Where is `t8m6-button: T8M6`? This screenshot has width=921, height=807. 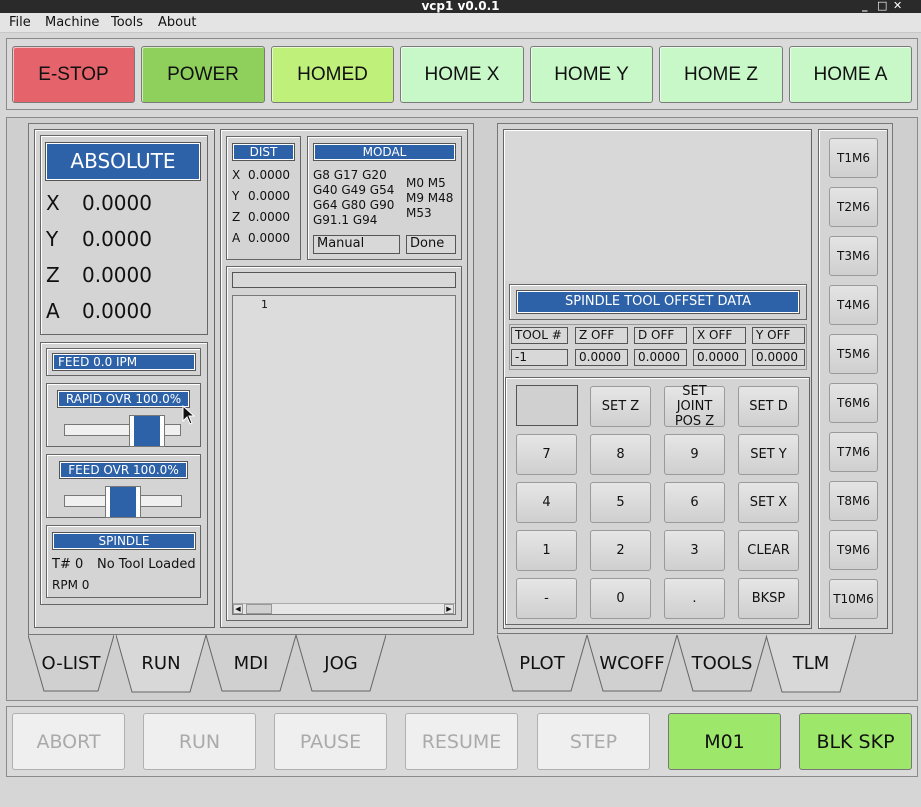
t8m6-button: T8M6 is located at coordinates (853, 501).